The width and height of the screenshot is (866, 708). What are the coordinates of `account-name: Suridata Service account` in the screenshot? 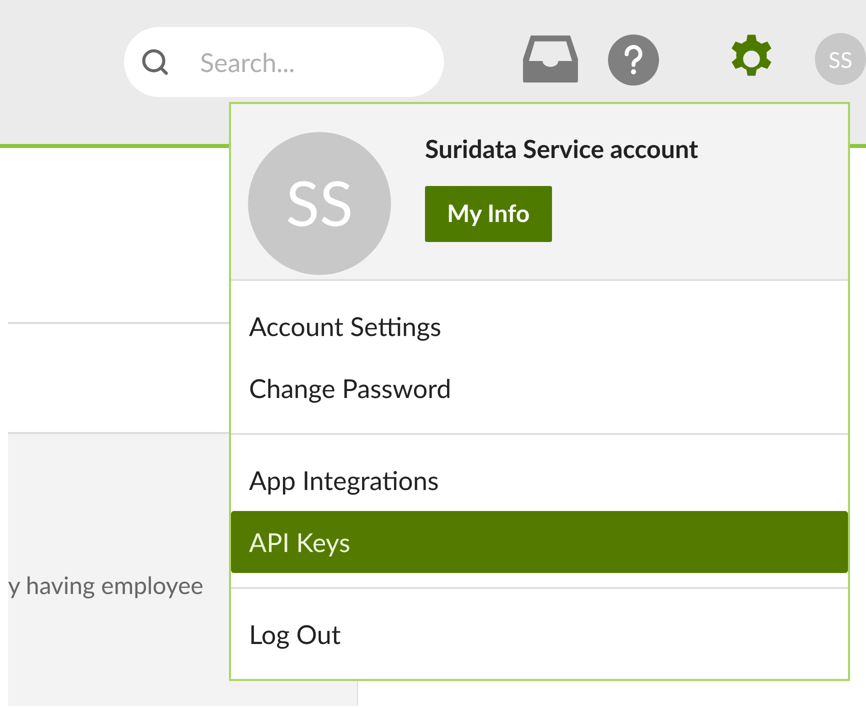 It's located at (561, 149).